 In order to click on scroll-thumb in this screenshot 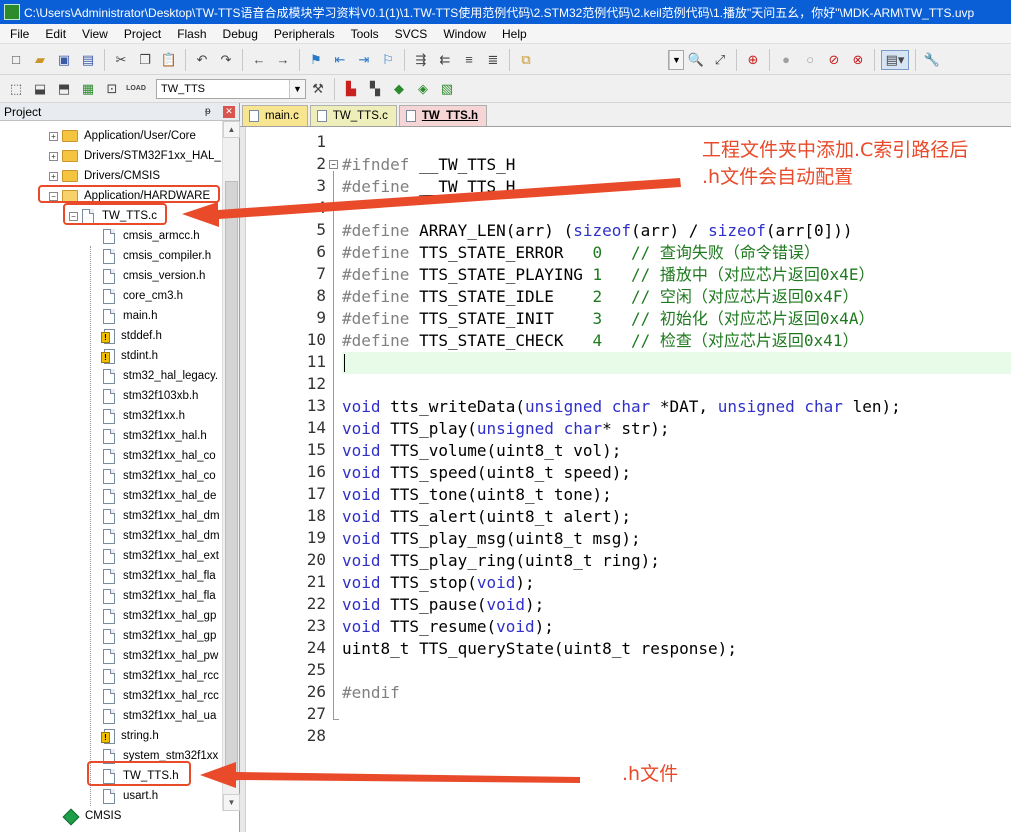, I will do `click(231, 481)`.